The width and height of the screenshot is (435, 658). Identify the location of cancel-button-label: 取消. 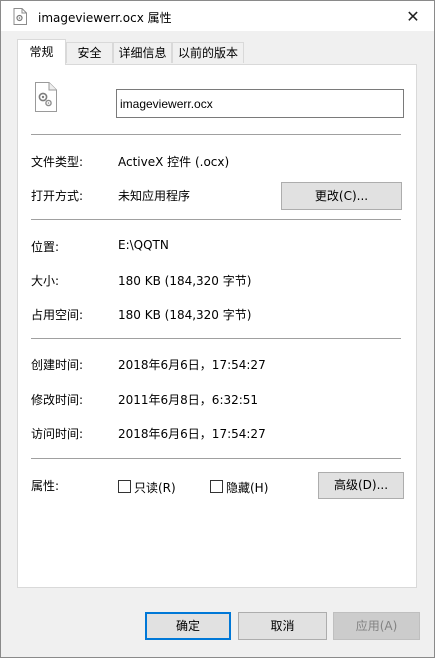
(282, 626).